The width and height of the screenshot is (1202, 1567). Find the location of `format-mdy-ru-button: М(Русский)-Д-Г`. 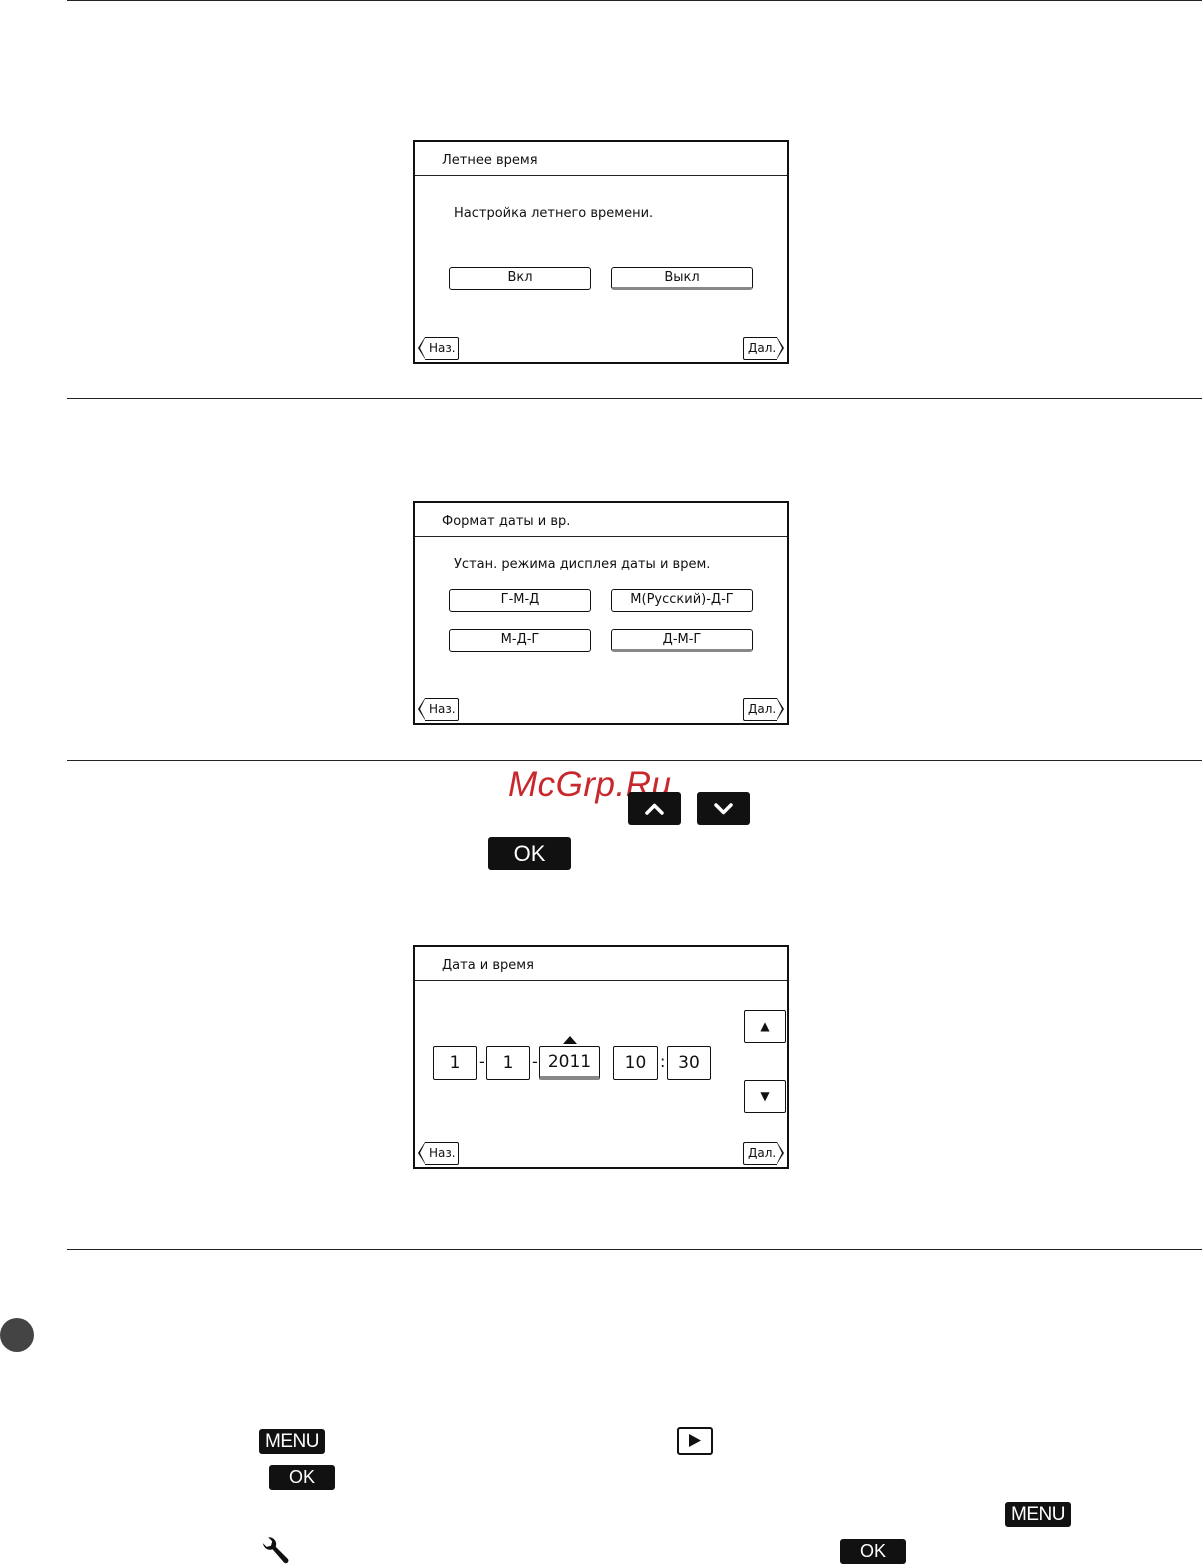

format-mdy-ru-button: М(Русский)-Д-Г is located at coordinates (682, 600).